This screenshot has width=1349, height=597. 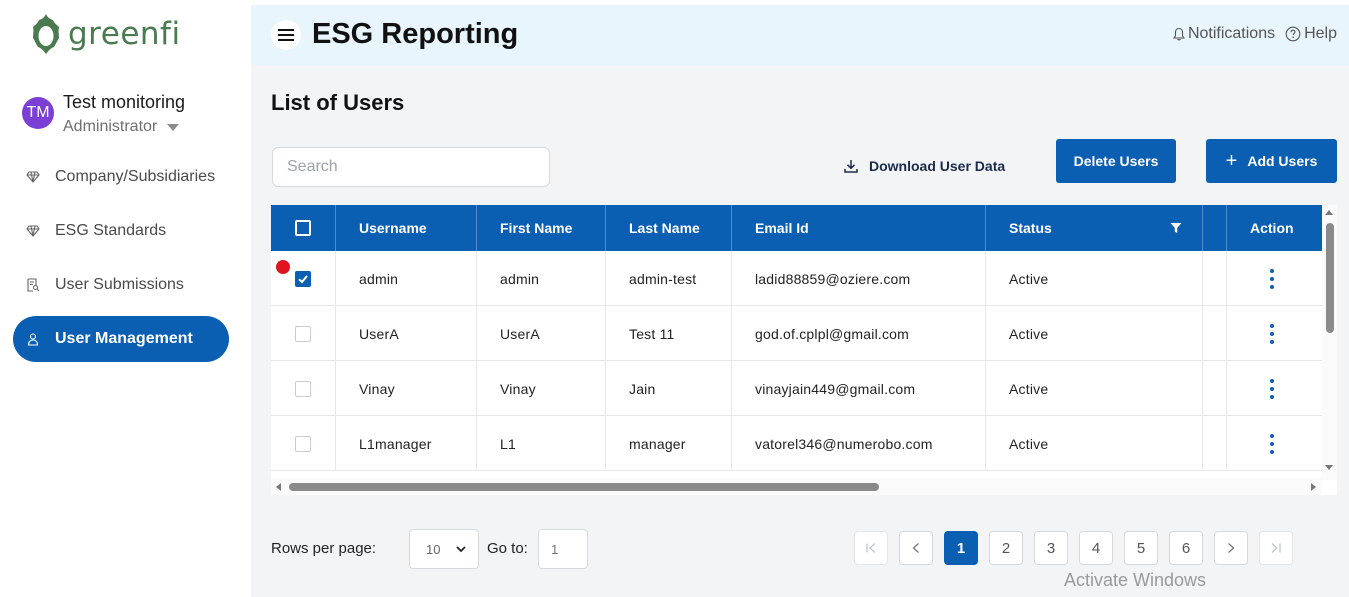 What do you see at coordinates (937, 166) in the screenshot?
I see `download-label: Download User Data` at bounding box center [937, 166].